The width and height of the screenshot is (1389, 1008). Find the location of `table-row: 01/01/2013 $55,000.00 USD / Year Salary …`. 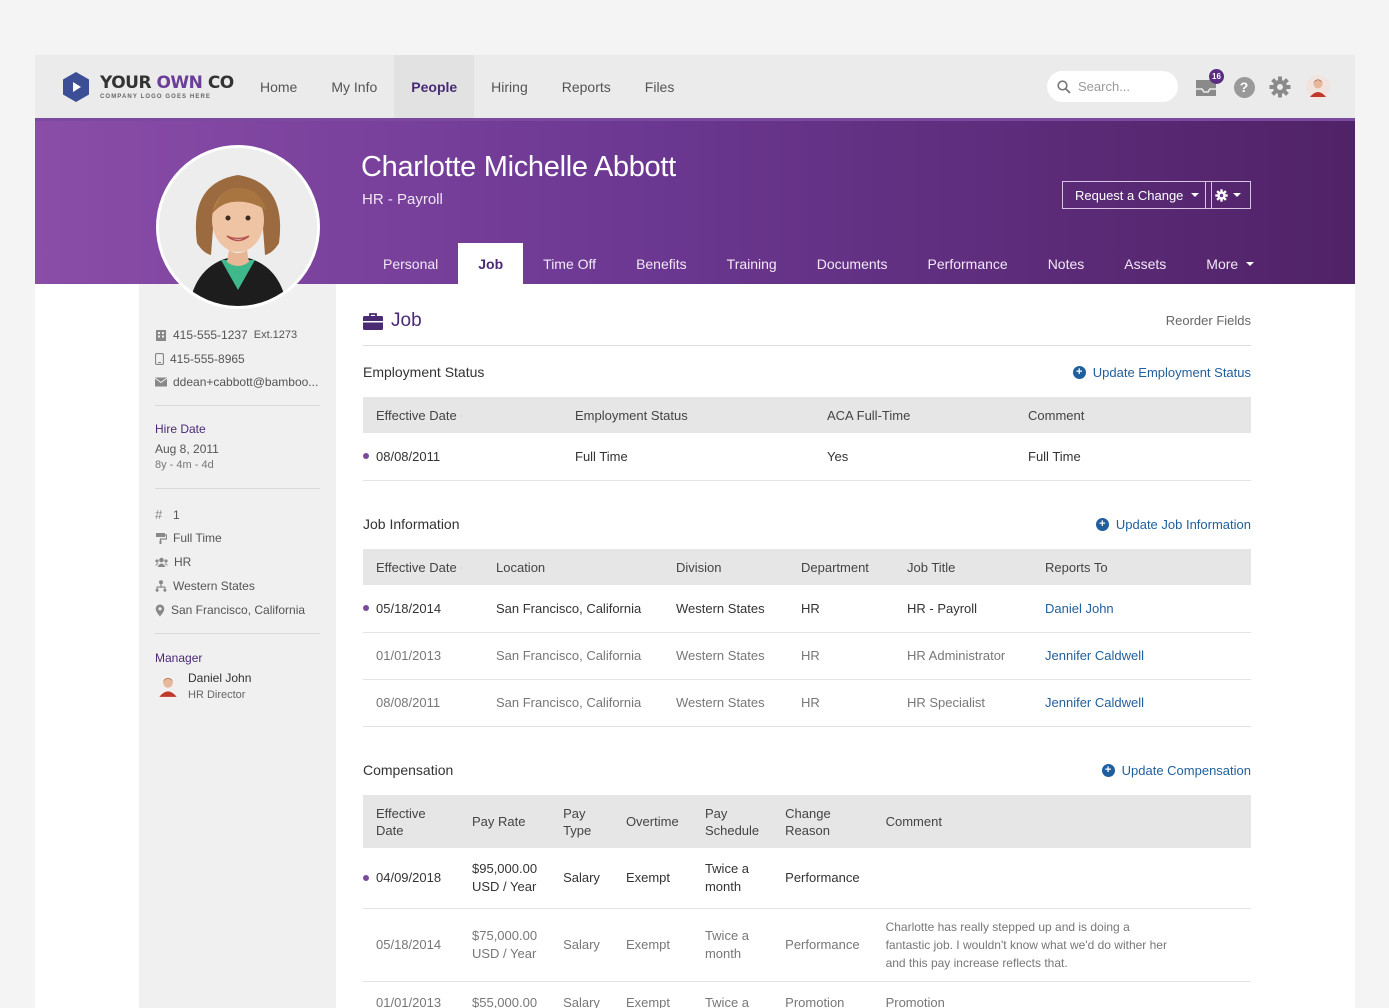

table-row: 01/01/2013 $55,000.00 USD / Year Salary … is located at coordinates (807, 994).